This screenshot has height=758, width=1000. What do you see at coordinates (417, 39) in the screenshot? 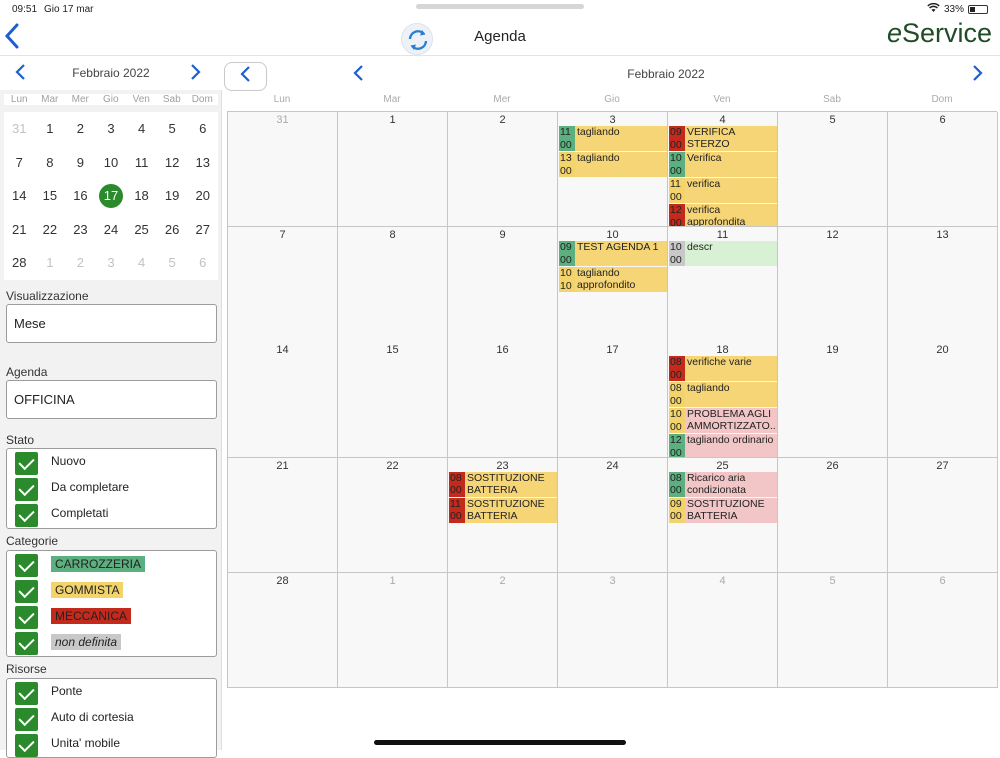
I see `sync-button` at bounding box center [417, 39].